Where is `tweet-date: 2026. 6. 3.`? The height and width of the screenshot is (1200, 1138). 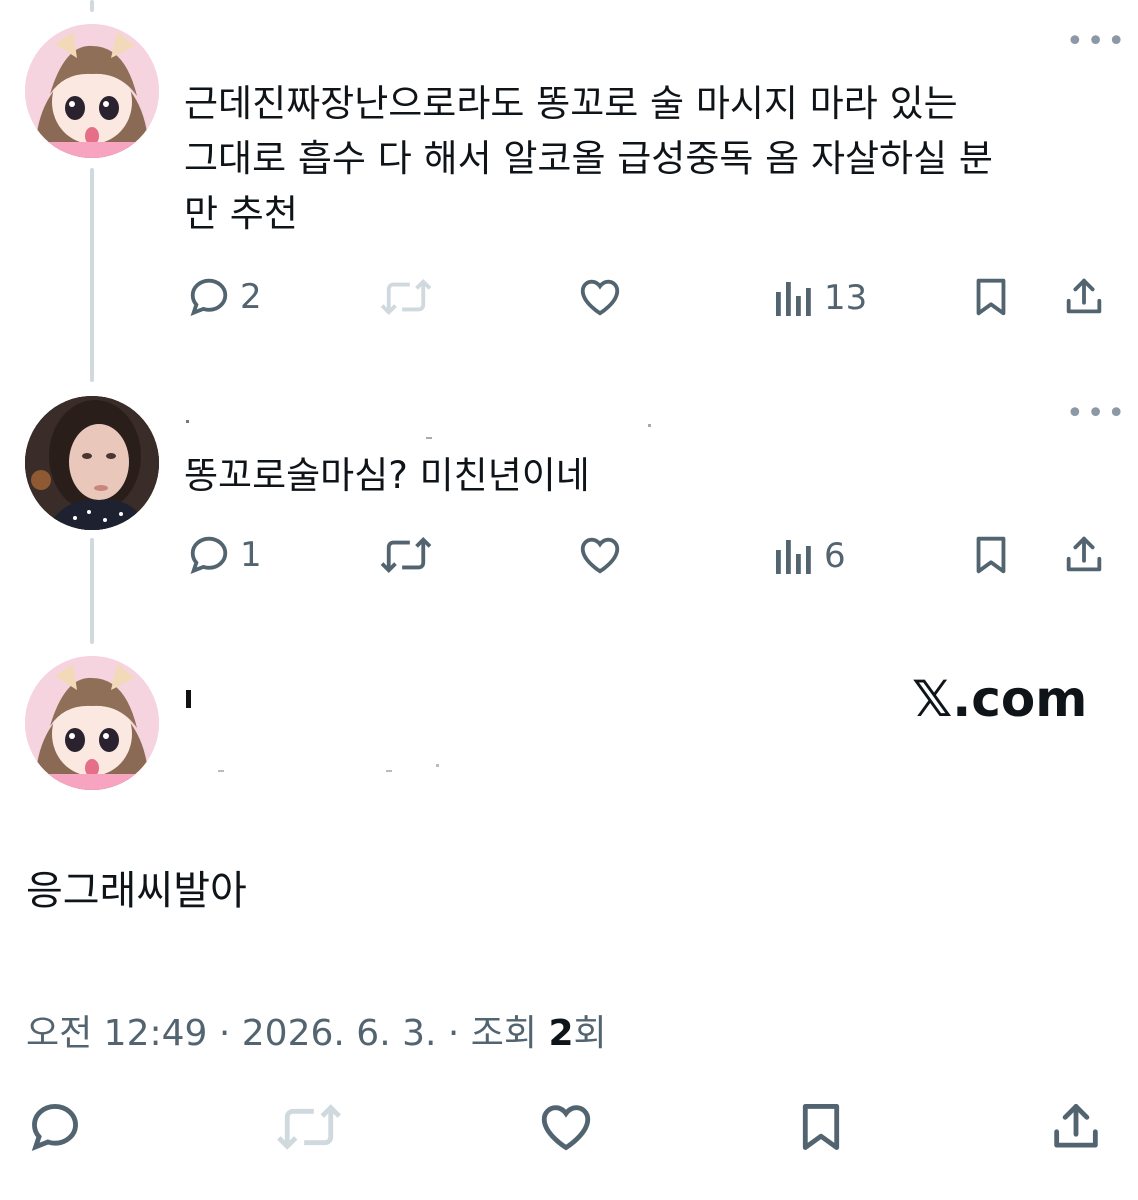
tweet-date: 2026. 6. 3. is located at coordinates (339, 1033).